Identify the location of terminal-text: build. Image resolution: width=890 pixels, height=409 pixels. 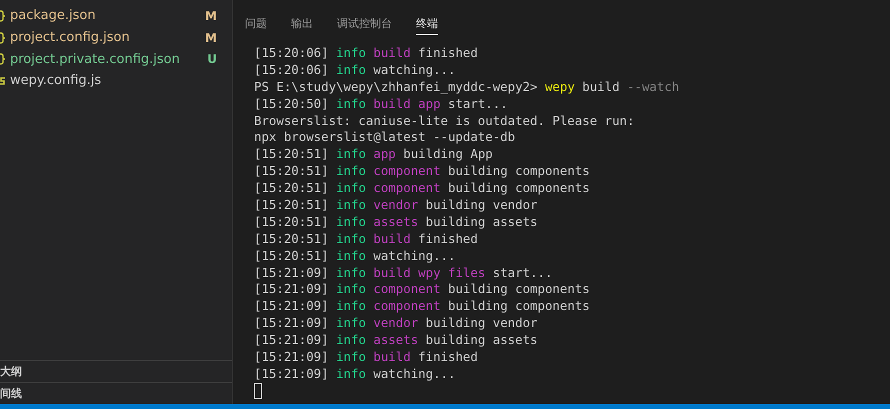
(601, 86).